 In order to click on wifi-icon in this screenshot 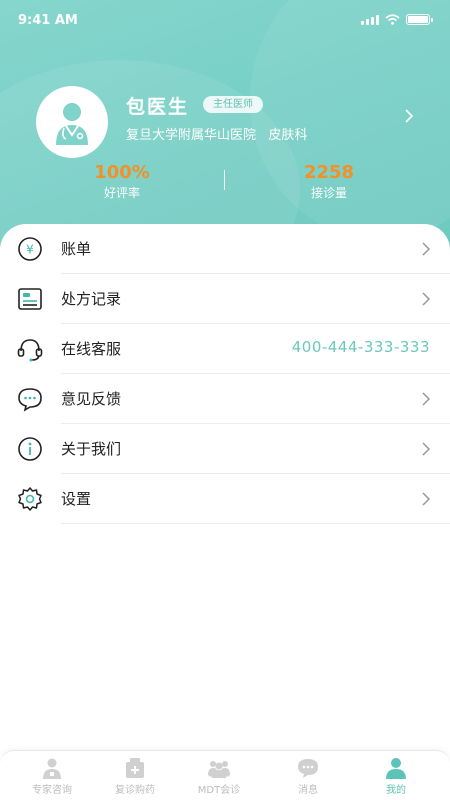, I will do `click(392, 19)`.